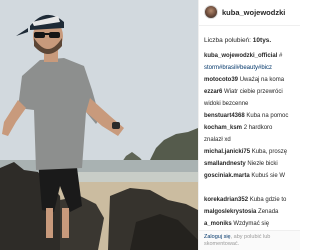 The height and width of the screenshot is (250, 320). I want to click on comment-username: michal.janicki75, so click(227, 152).